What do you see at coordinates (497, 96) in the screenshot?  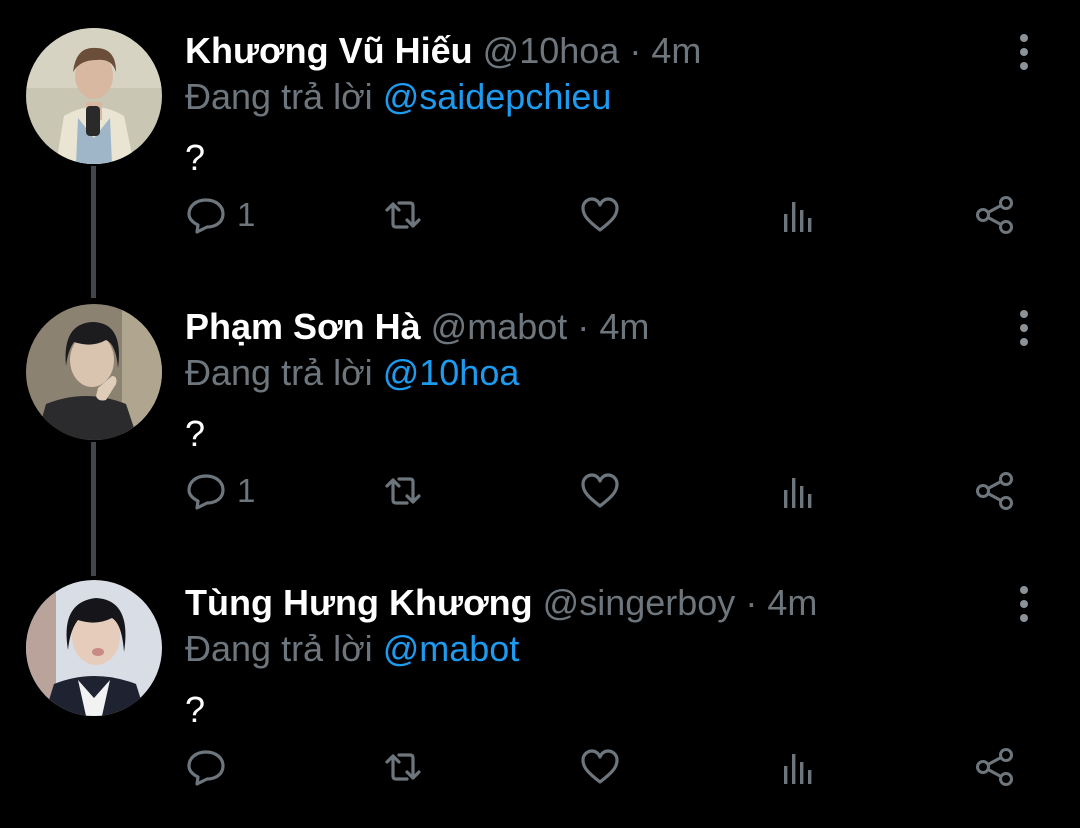 I see `mention-link: @saidepchieu` at bounding box center [497, 96].